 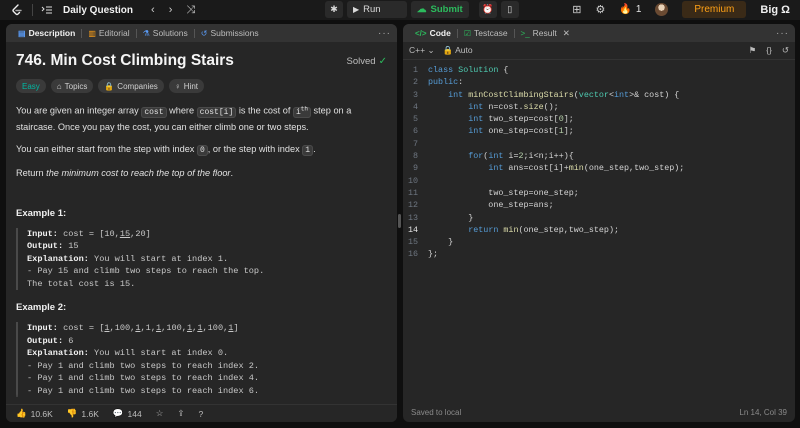 What do you see at coordinates (599, 156) in the screenshot?
I see `code-line: 8 for(int i=2;i<n;i++){` at bounding box center [599, 156].